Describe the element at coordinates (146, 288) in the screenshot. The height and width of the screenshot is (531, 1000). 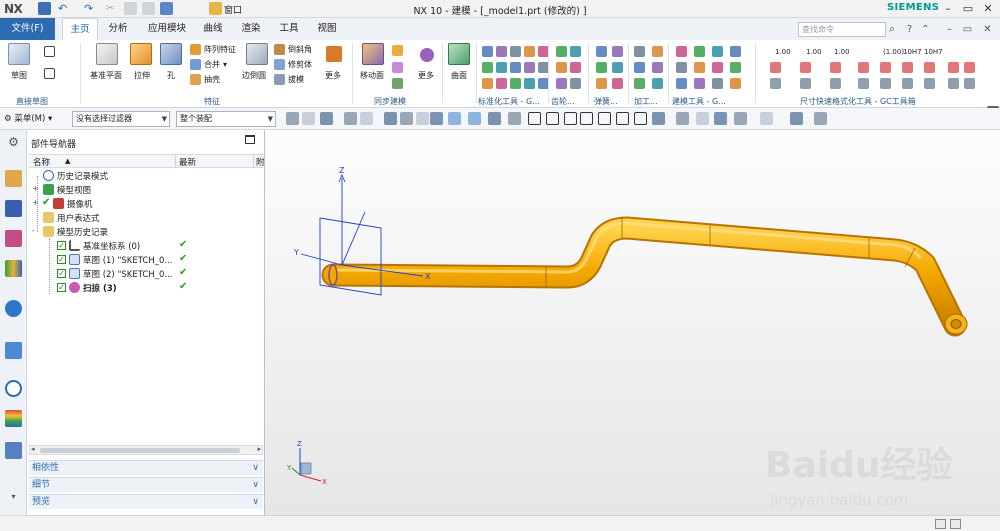
I see `tree-row-sweep: ✓ 扫掠 (3) ✔` at that location.